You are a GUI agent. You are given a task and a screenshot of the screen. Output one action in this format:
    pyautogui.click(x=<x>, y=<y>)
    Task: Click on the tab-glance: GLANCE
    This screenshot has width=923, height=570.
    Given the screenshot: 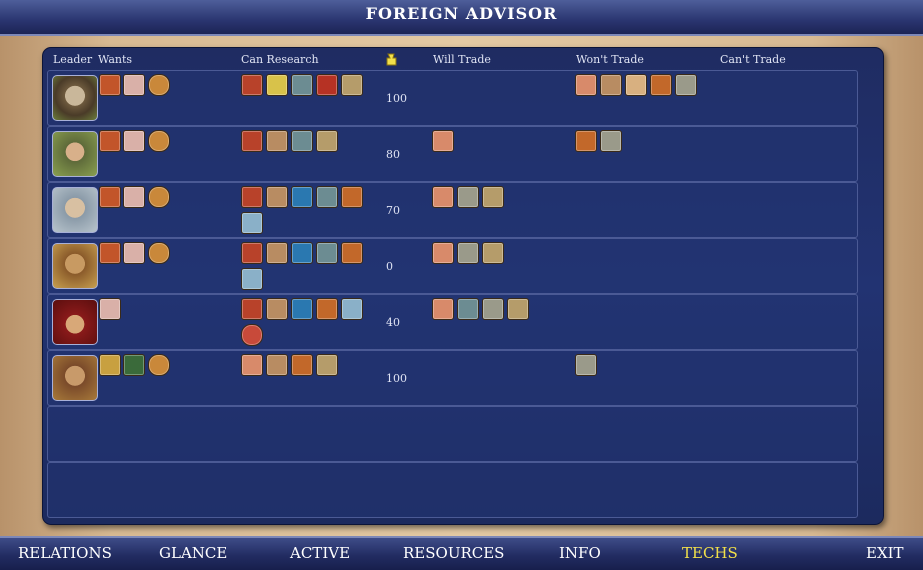 What is the action you would take?
    pyautogui.click(x=193, y=553)
    